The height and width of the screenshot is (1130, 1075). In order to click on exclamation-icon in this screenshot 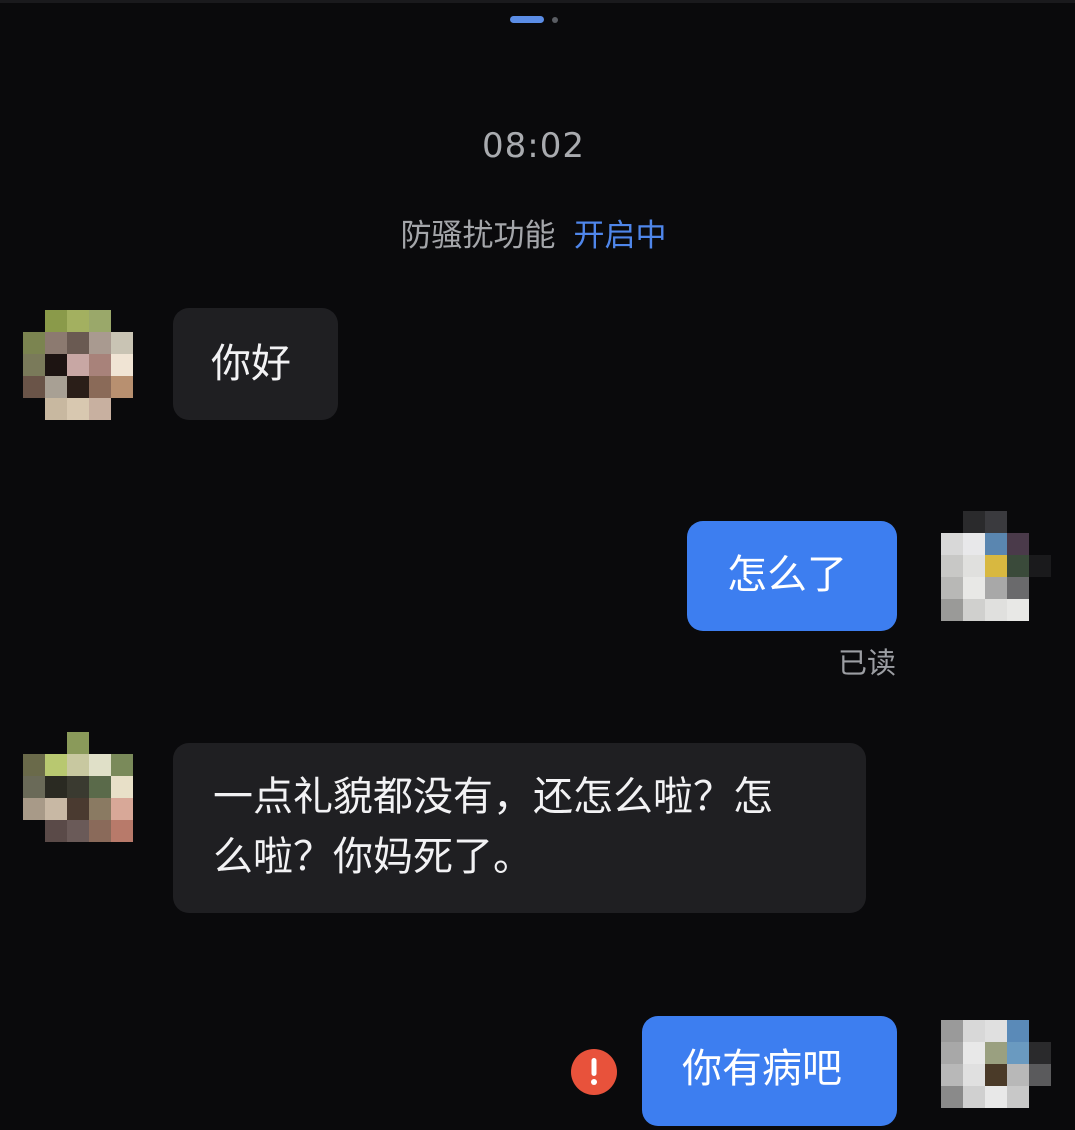, I will do `click(594, 1071)`.